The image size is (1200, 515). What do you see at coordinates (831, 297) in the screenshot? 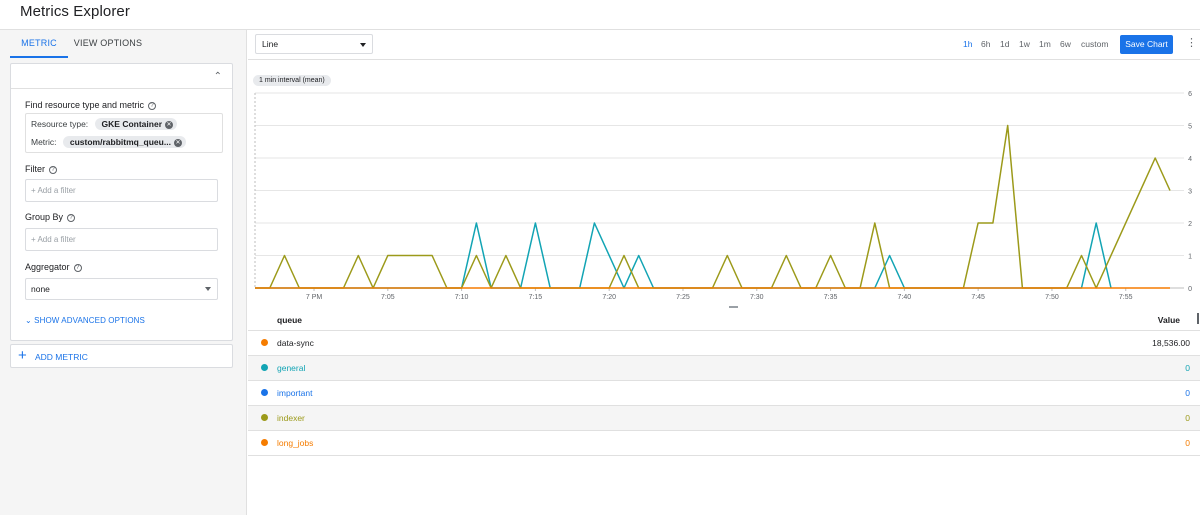
I see `x-tick-label: 7:35` at bounding box center [831, 297].